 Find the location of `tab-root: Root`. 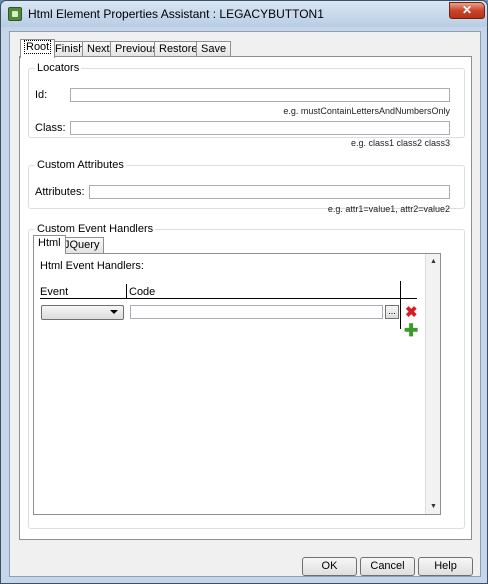

tab-root: Root is located at coordinates (38, 48).